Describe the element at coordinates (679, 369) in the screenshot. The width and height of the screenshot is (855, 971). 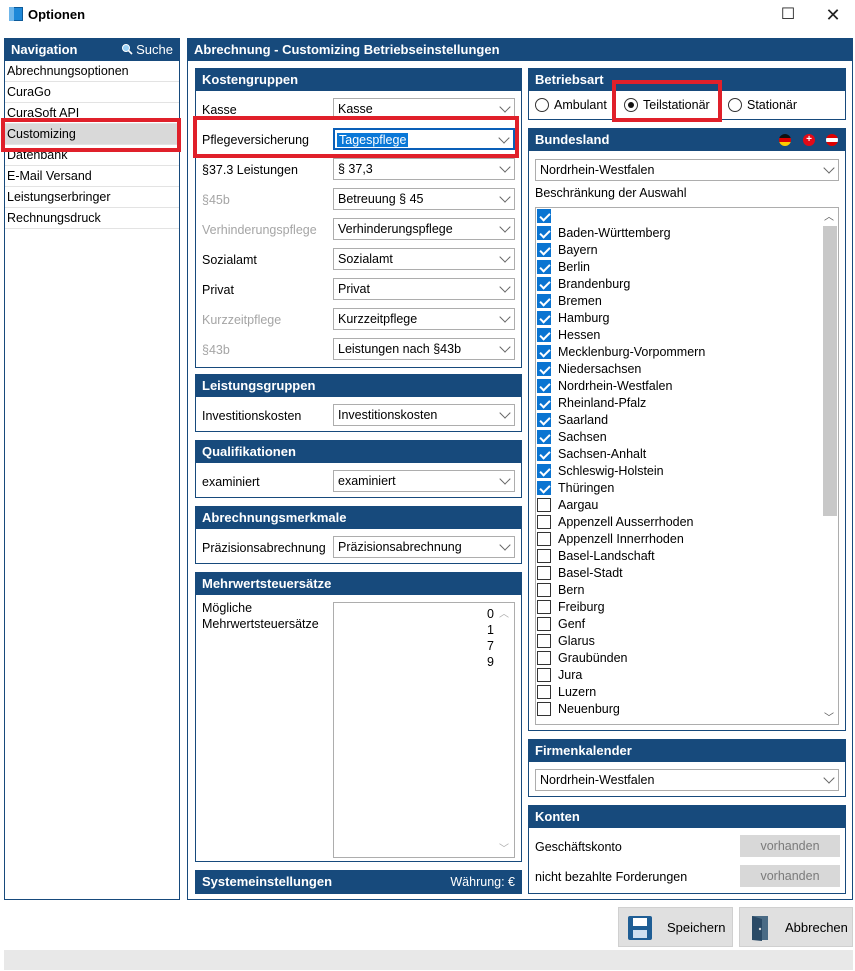
I see `checklist-item: Niedersachsen` at that location.